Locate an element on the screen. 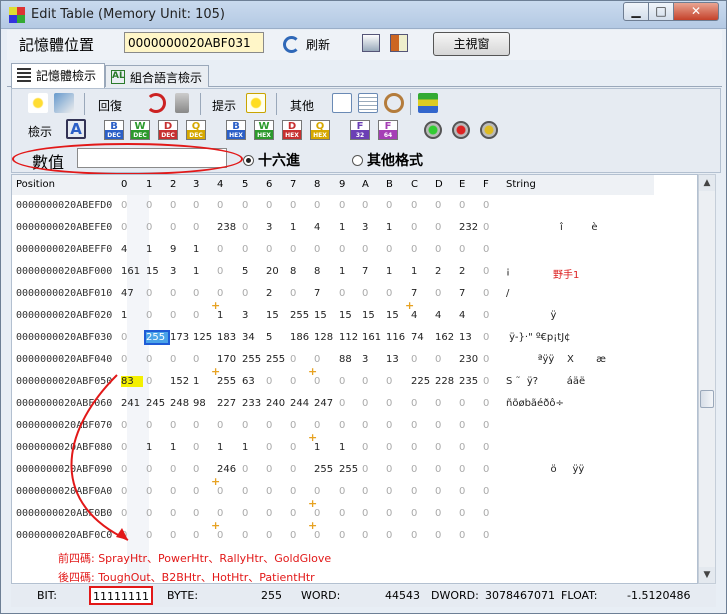  document-icon is located at coordinates (342, 103).